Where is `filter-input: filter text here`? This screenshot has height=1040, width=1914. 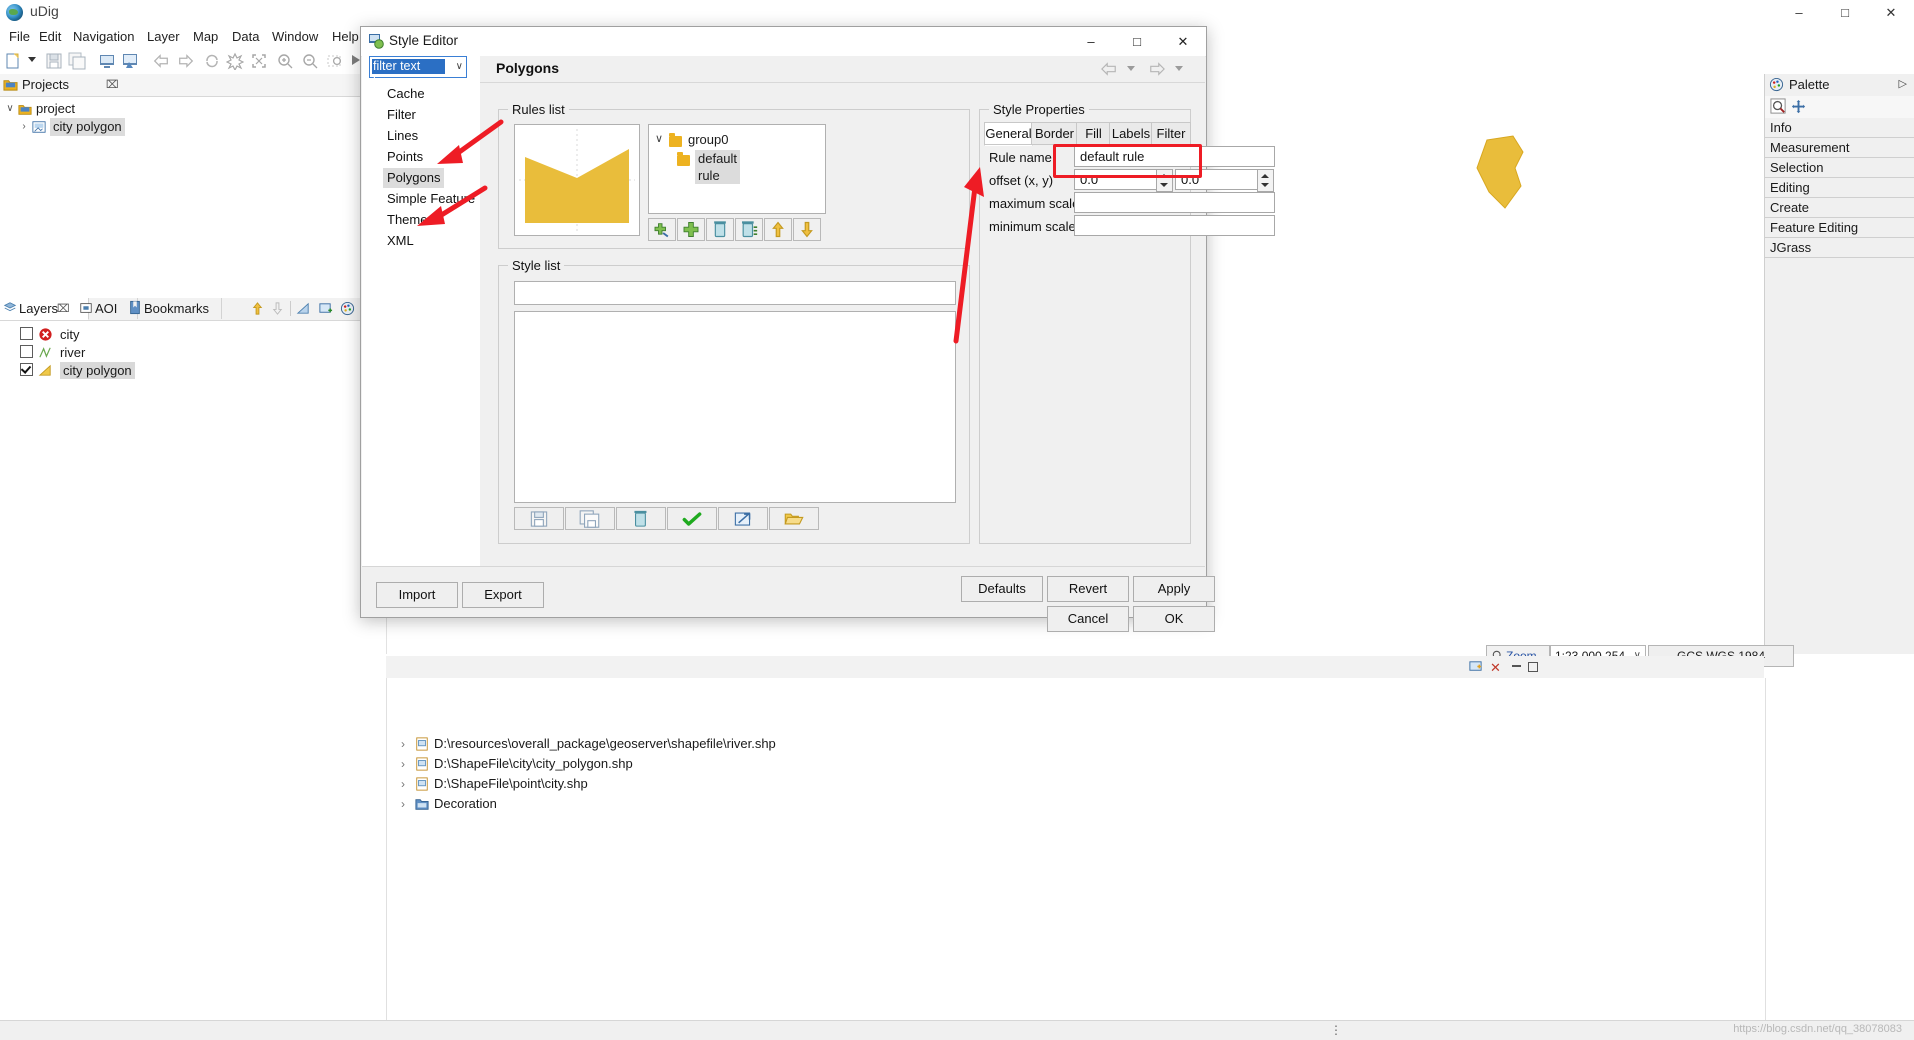 filter-input: filter text here is located at coordinates (408, 73).